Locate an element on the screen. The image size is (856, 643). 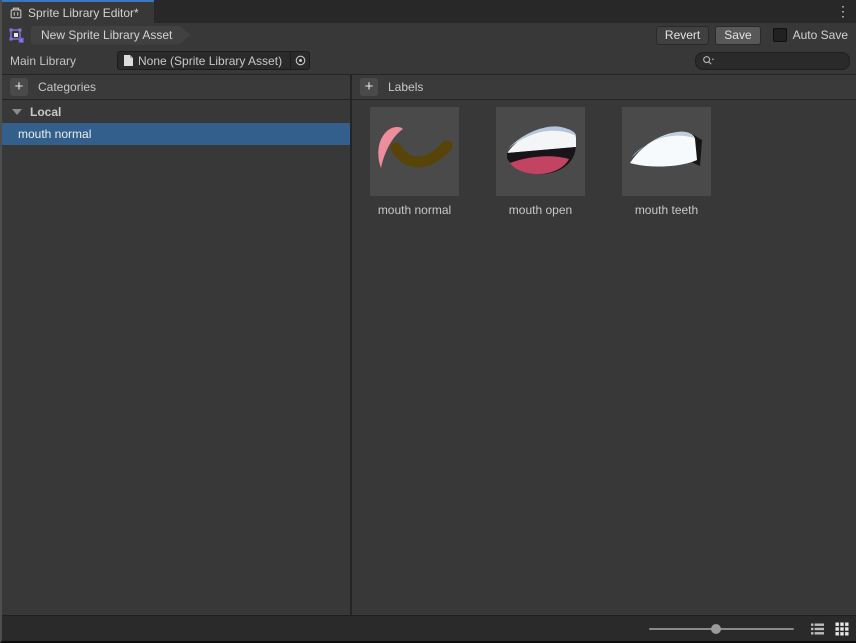
foldout-triangle-icon is located at coordinates (17, 111).